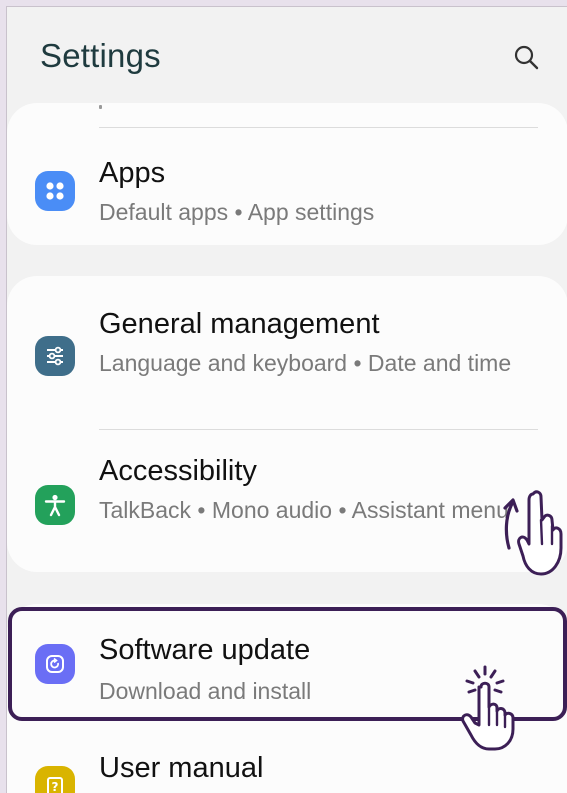 This screenshot has width=567, height=793. Describe the element at coordinates (55, 505) in the screenshot. I see `accessibility-person-icon` at that location.